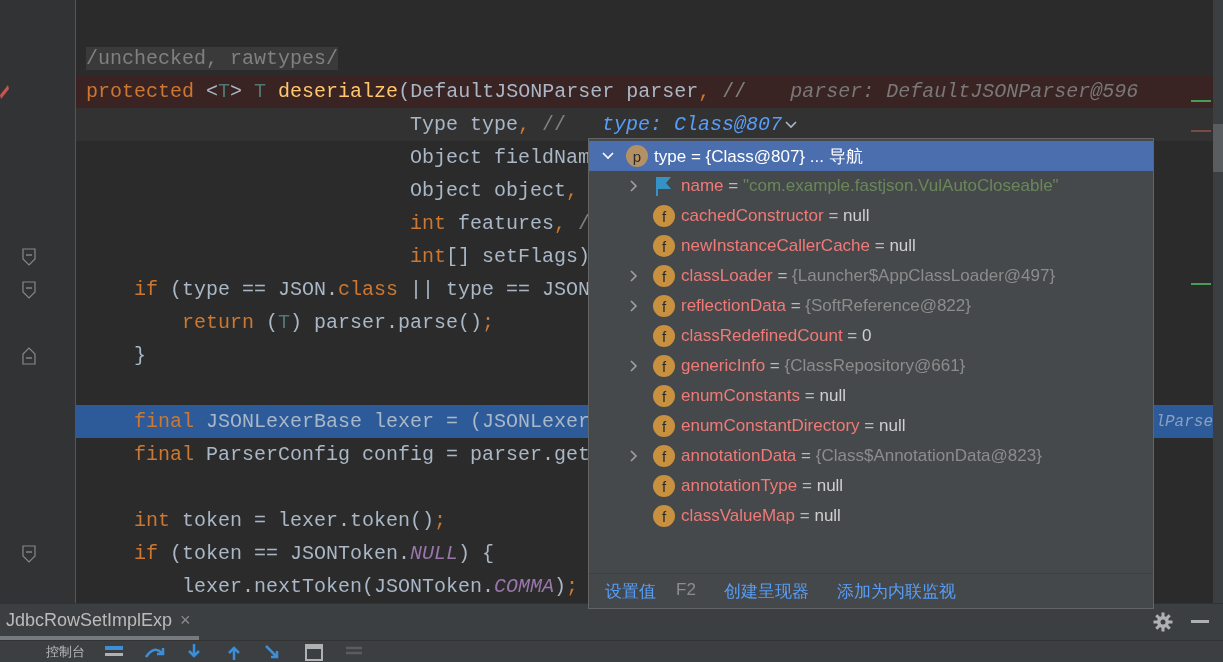 The width and height of the screenshot is (1223, 662). I want to click on action-link: 创建呈现器, so click(766, 591).